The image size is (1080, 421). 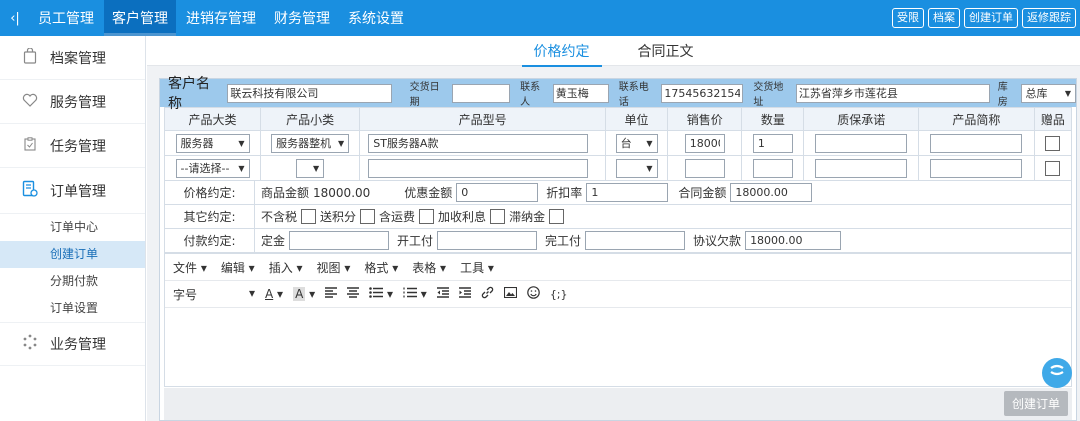 What do you see at coordinates (140, 18) in the screenshot?
I see `nav-customer: 客户管理` at bounding box center [140, 18].